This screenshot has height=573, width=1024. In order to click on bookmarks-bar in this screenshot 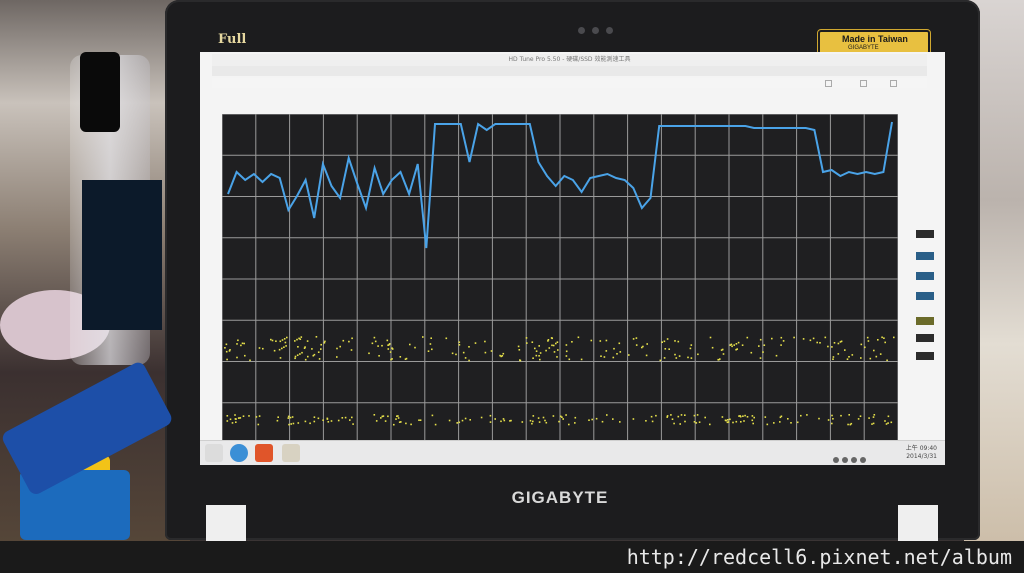, I will do `click(569, 83)`.